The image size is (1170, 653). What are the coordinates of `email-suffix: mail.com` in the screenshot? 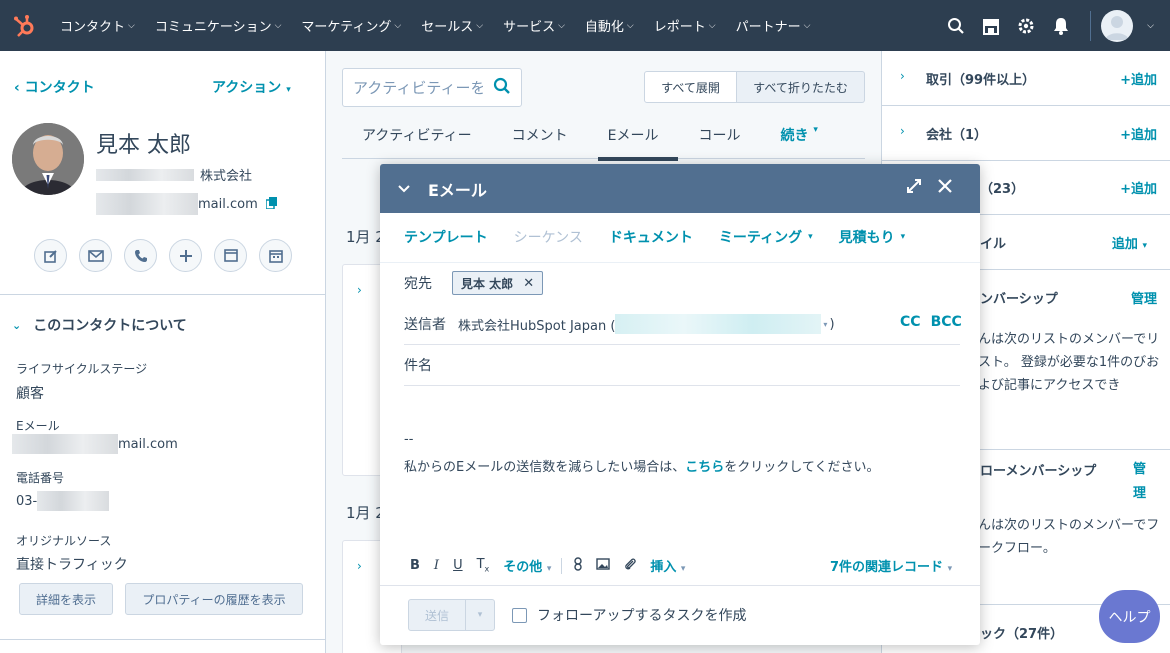 It's located at (148, 444).